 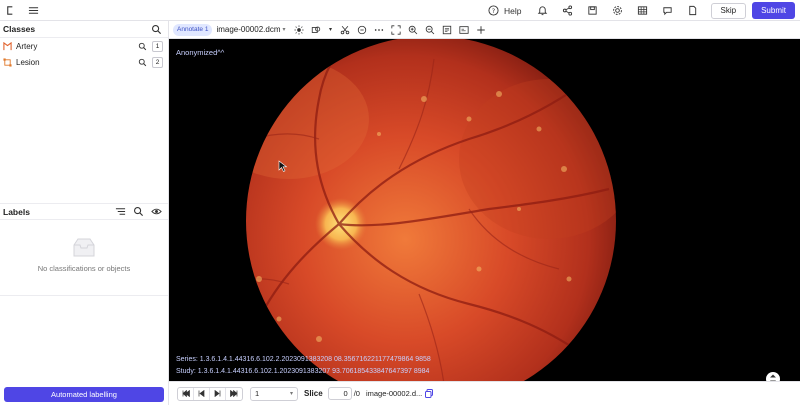 I want to click on step-forward-icon, so click(x=217, y=393).